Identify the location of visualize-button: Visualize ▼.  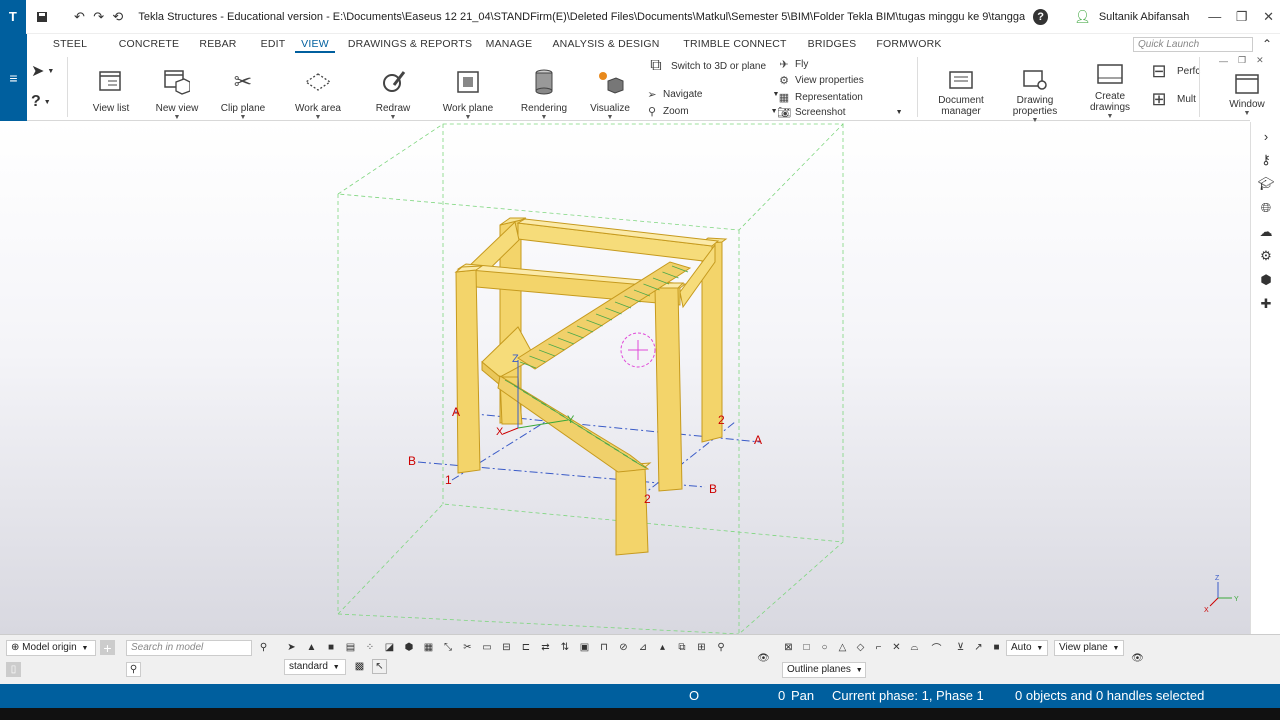
(610, 94).